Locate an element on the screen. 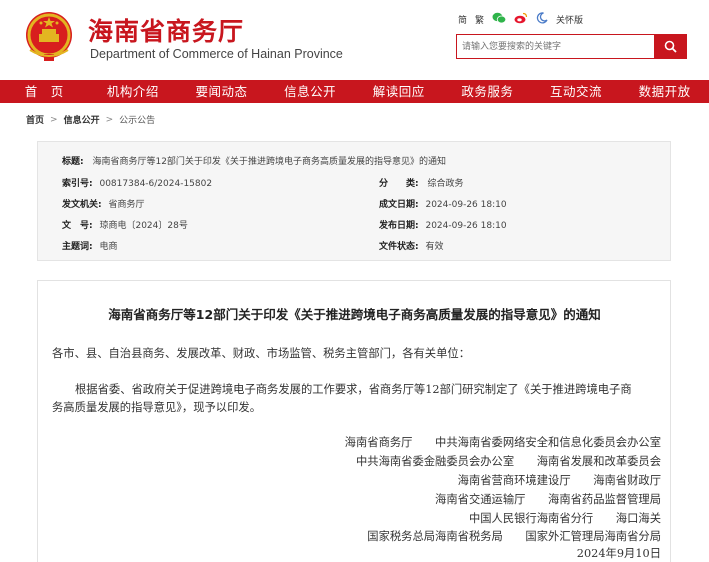 Image resolution: width=709 pixels, height=562 pixels. nav-interpretation: 解读回应 is located at coordinates (399, 91).